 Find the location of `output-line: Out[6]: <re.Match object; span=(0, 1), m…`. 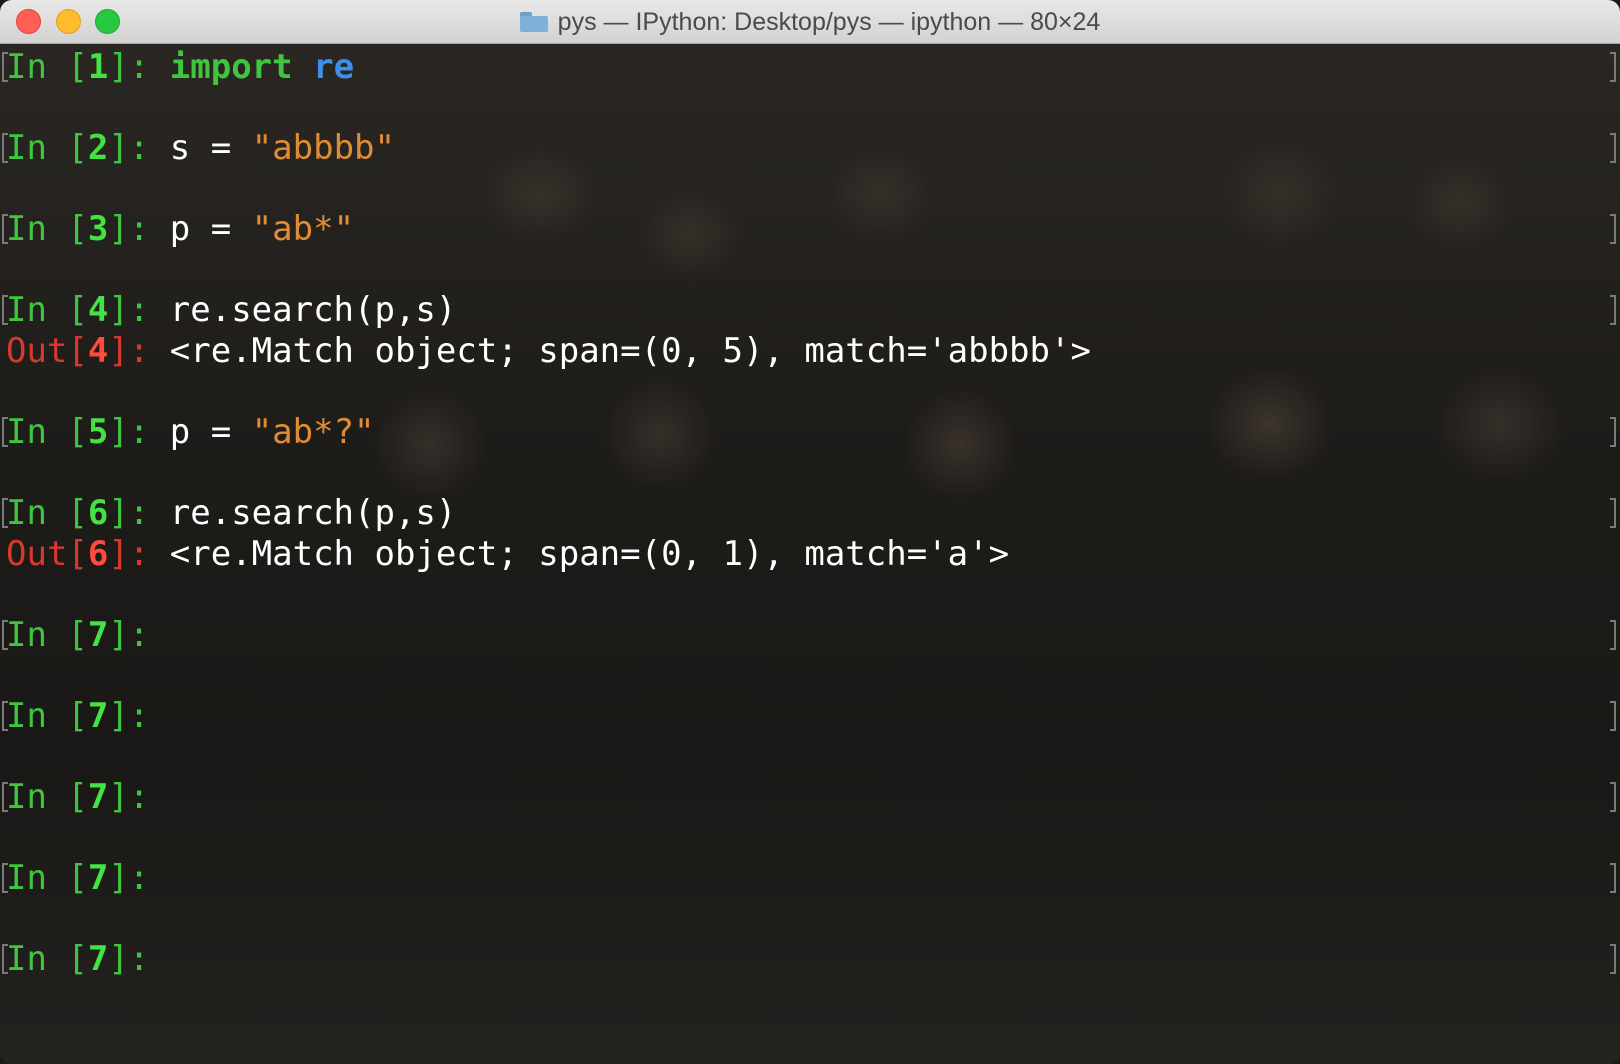

output-line: Out[6]: <re.Match object; span=(0, 1), m… is located at coordinates (507, 554).